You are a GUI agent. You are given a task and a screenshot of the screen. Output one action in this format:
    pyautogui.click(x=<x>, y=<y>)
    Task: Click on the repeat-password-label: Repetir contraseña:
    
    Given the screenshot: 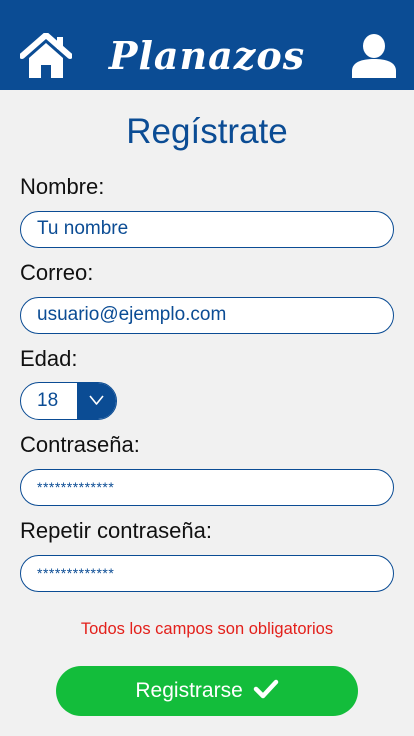 What is the action you would take?
    pyautogui.click(x=116, y=530)
    